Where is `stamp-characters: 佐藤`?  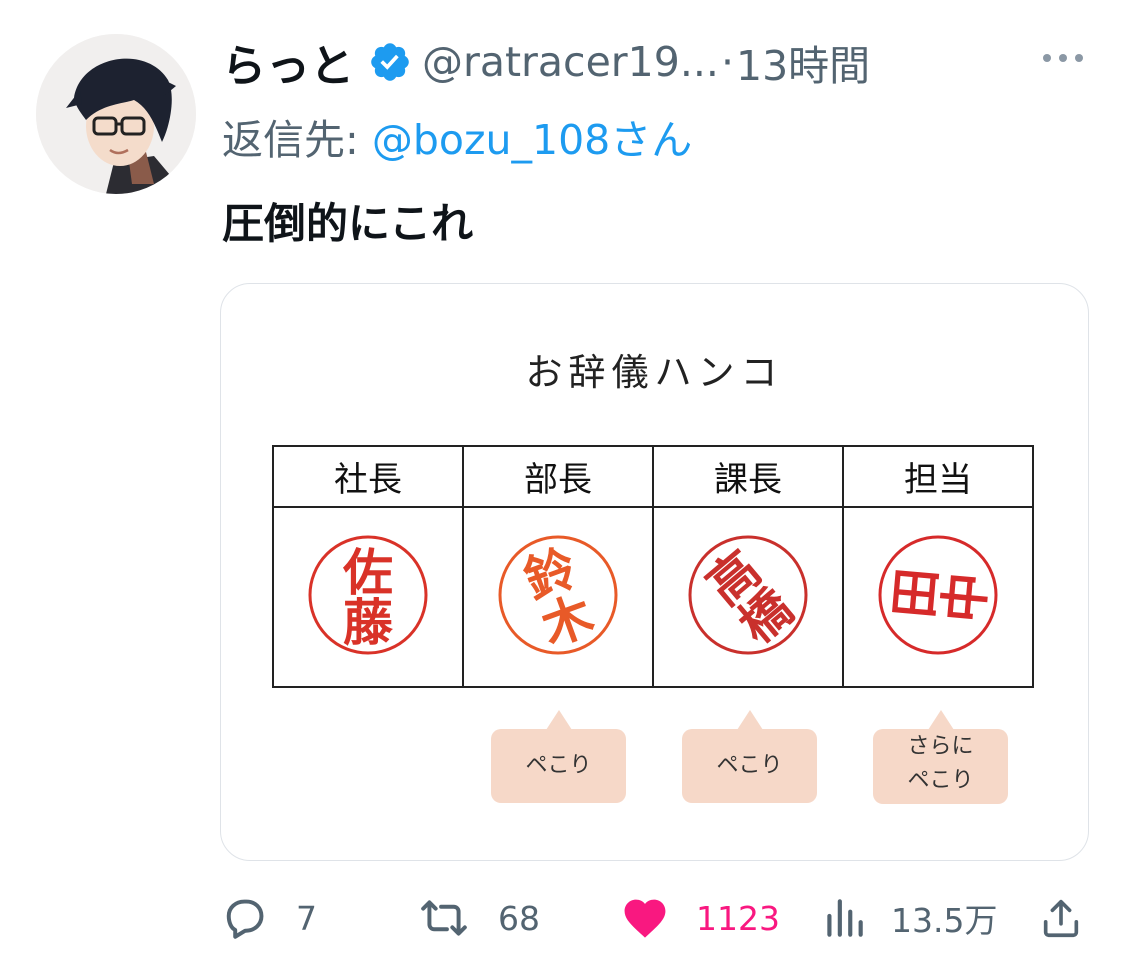
stamp-characters: 佐藤 is located at coordinates (368, 597).